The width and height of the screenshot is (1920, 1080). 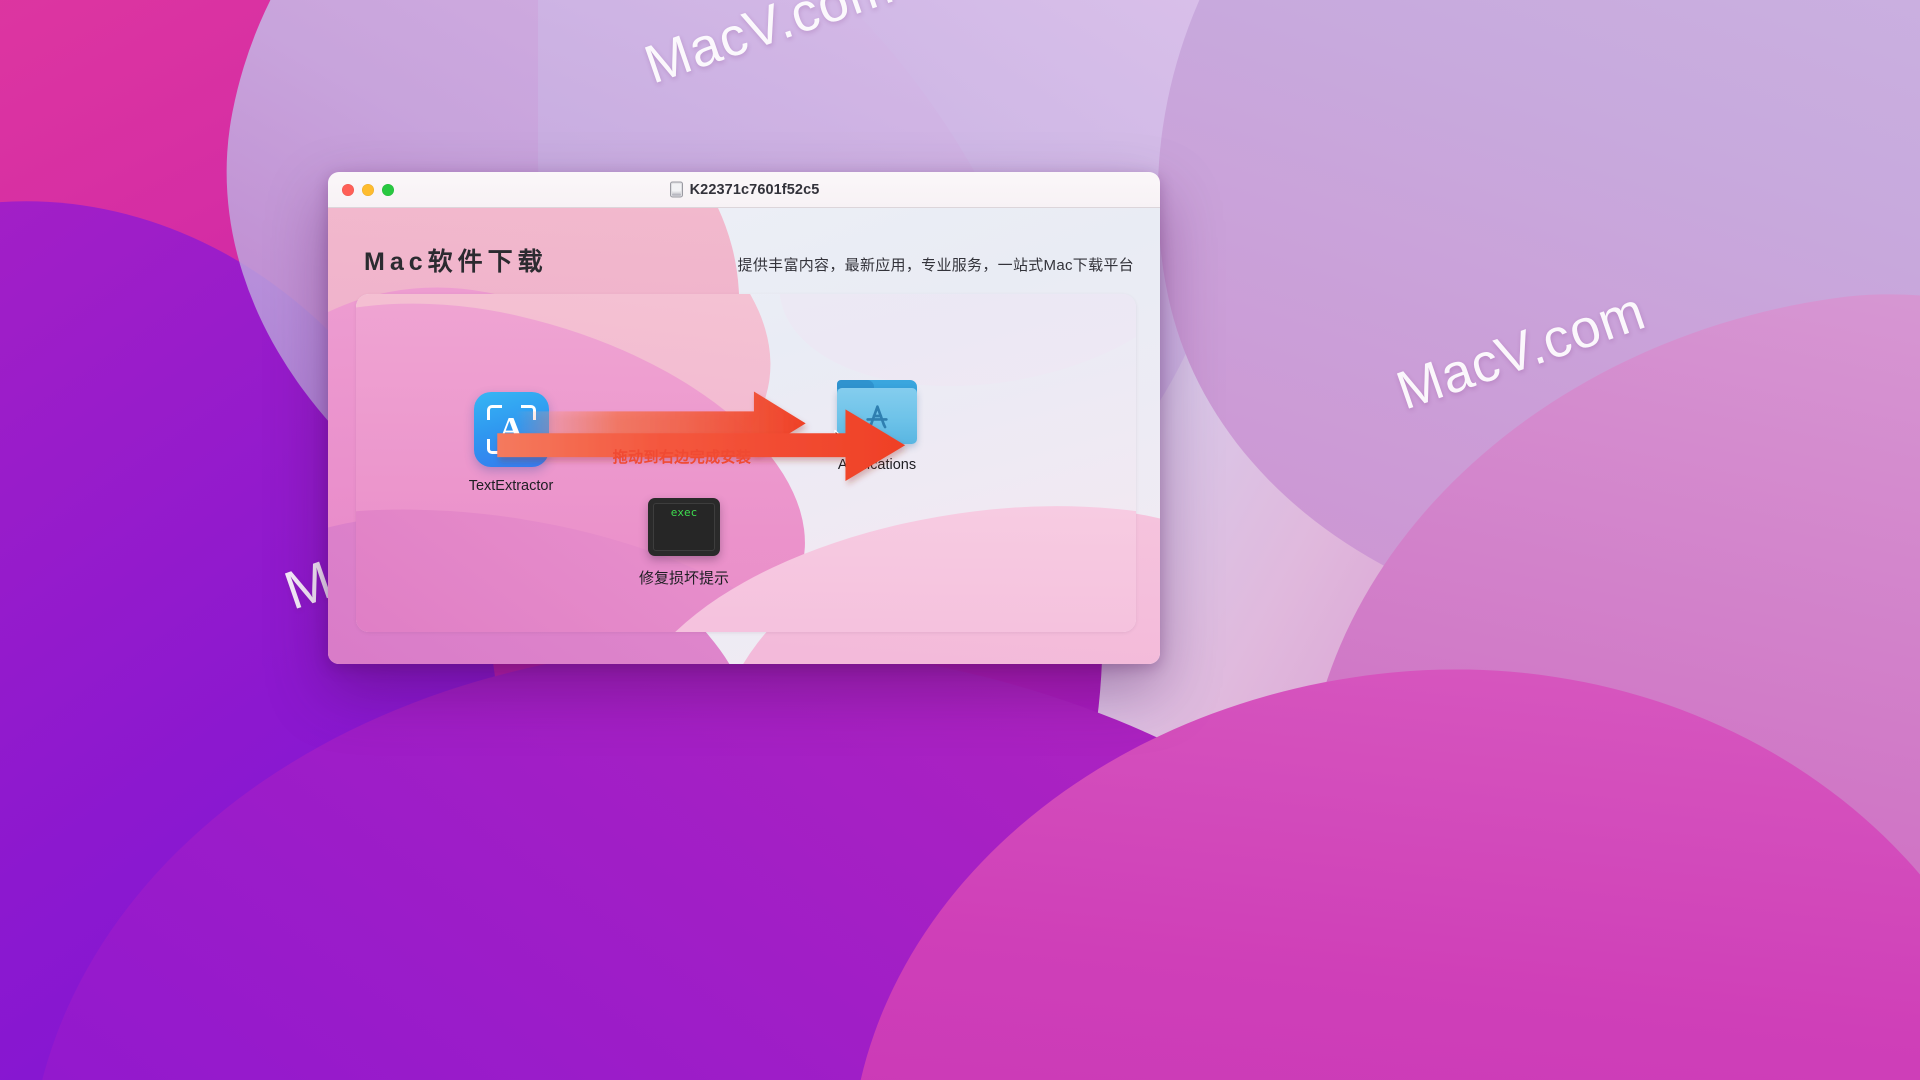 I want to click on repair-script-item: exec 修复损坏提示, so click(x=684, y=540).